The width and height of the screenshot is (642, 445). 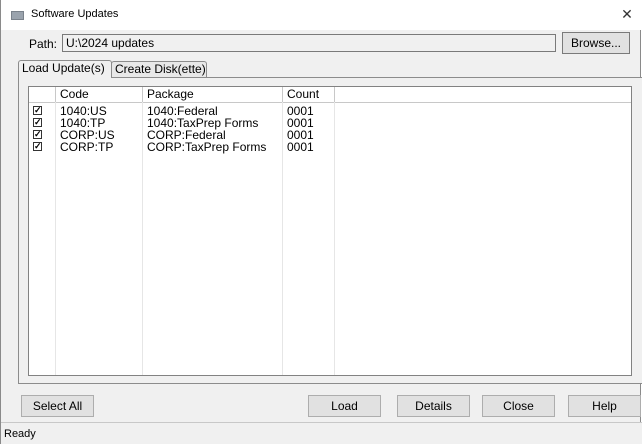 What do you see at coordinates (300, 147) in the screenshot?
I see `row-count: 0001` at bounding box center [300, 147].